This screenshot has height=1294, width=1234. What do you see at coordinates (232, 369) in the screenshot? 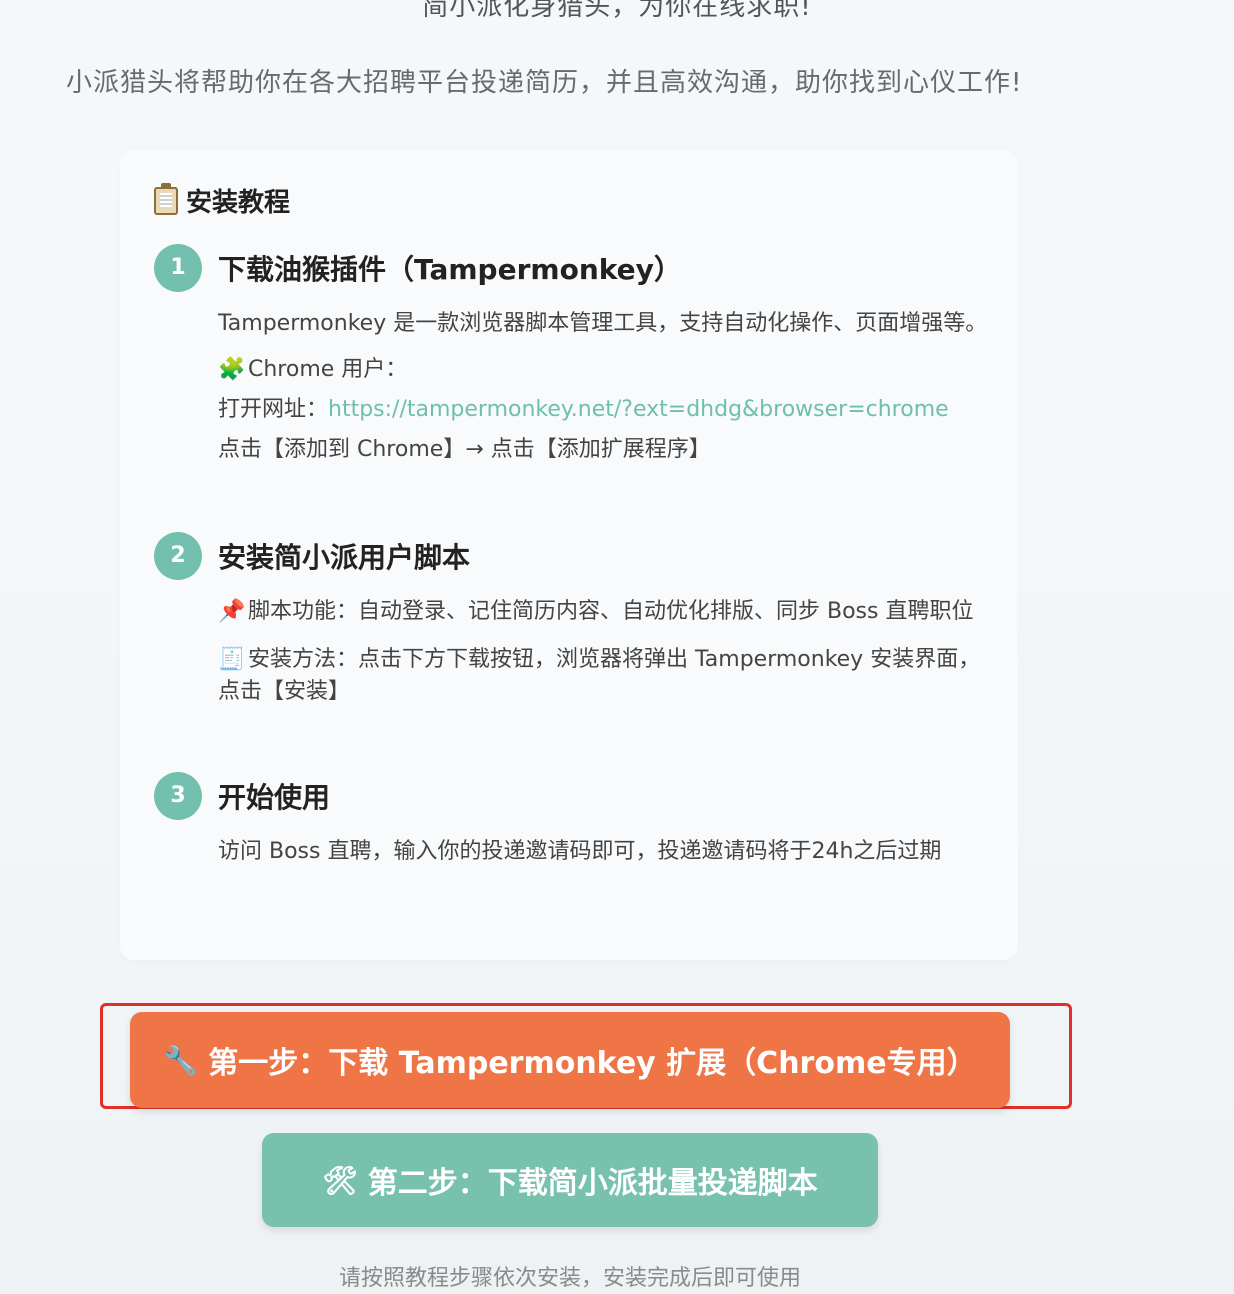
I see `puzzle-piece-icon: 🧩` at bounding box center [232, 369].